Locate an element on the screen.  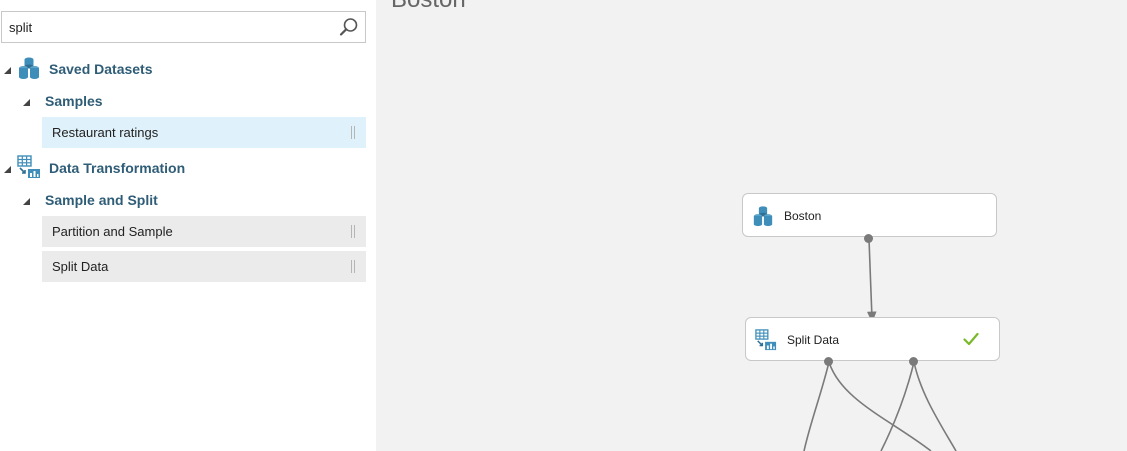
module-item-label: Restaurant ratings is located at coordinates (105, 132).